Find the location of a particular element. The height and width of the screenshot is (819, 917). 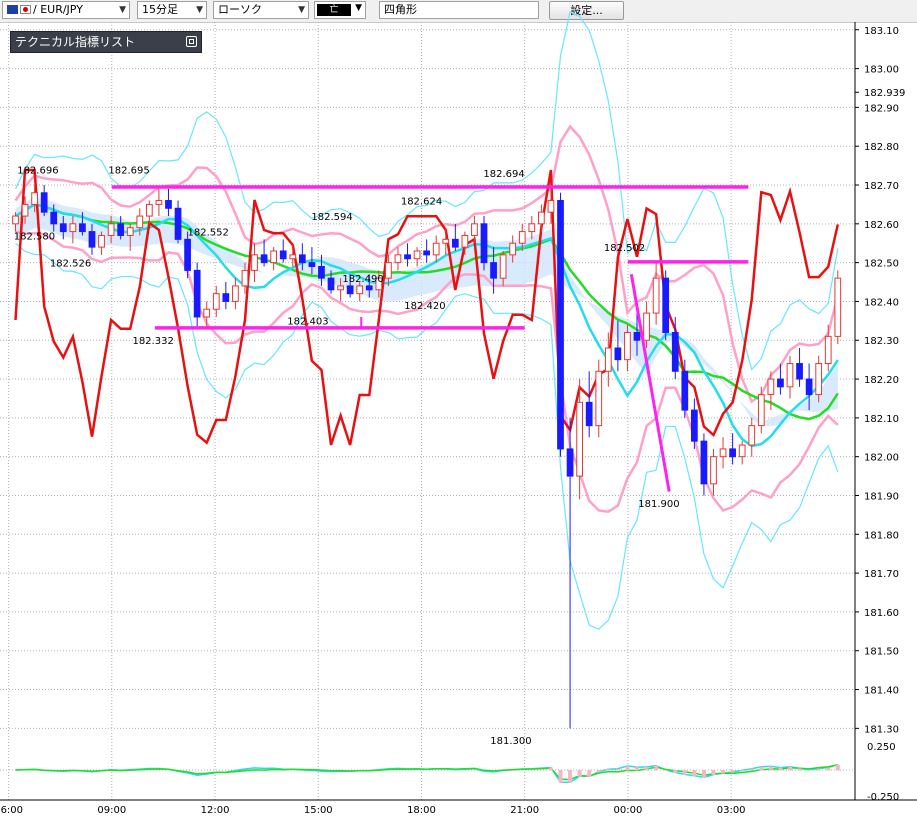

price-annotation: 182.594 is located at coordinates (331, 217).